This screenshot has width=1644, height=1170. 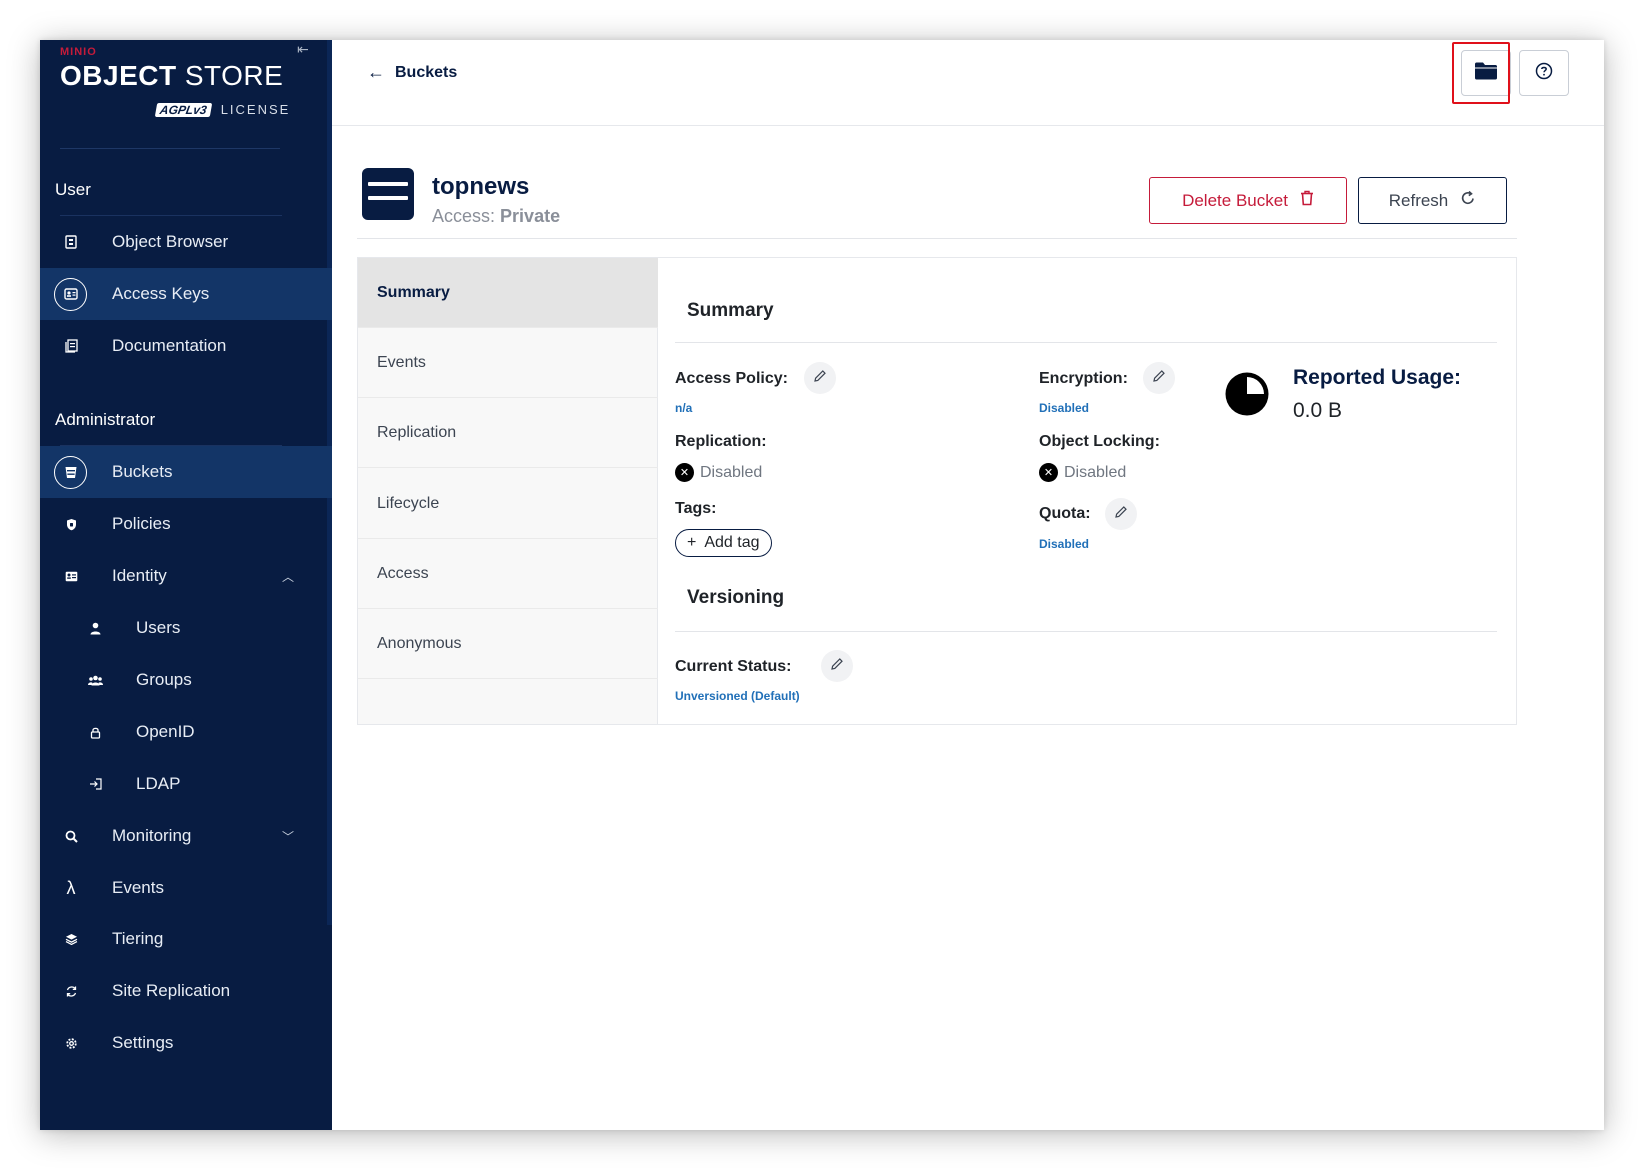 I want to click on add-tag-button: + Add tag, so click(x=723, y=543).